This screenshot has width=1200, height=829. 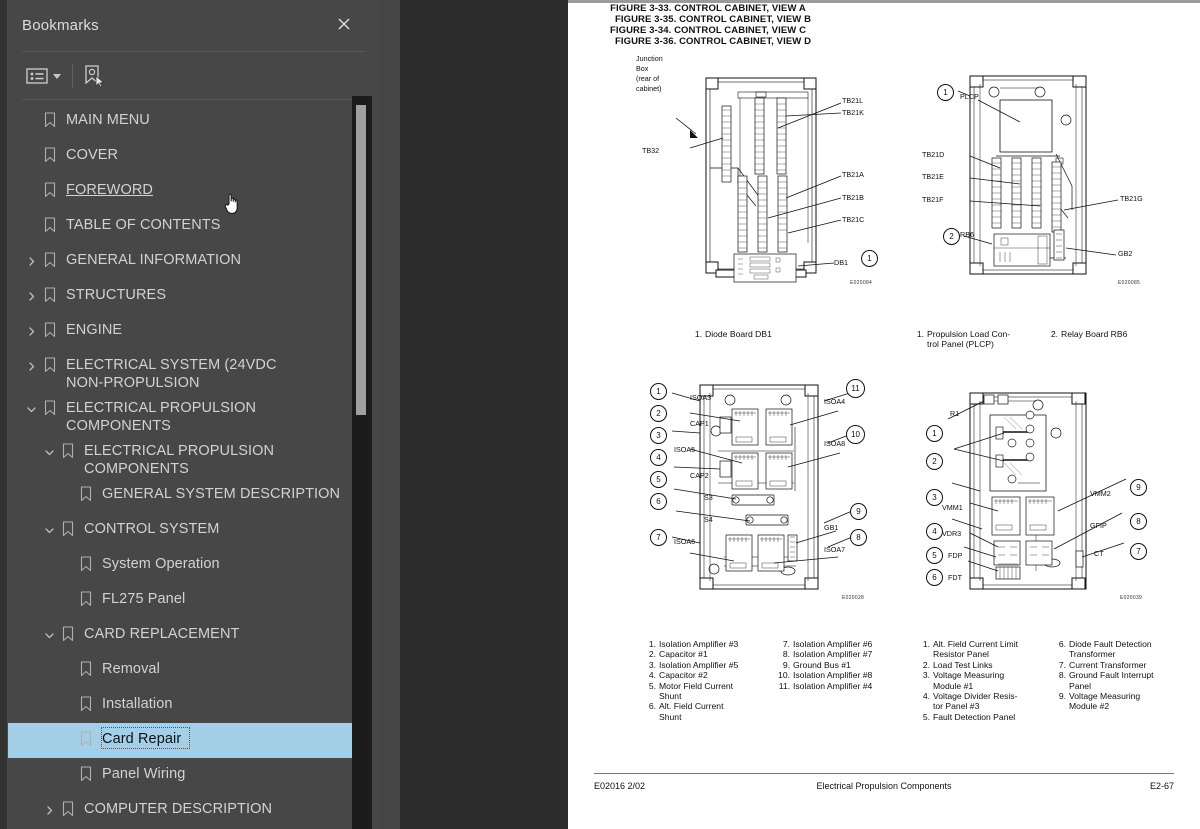 I want to click on bookmark-label: GENERAL SYSTEM DESCRIPTION, so click(x=221, y=494).